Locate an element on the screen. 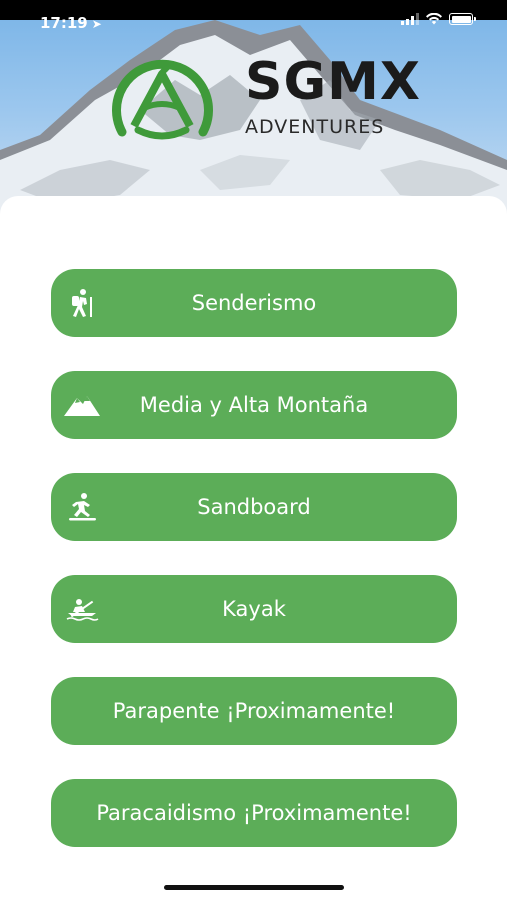  paracaidismo-label: Paracaidismo ¡Proximamente! is located at coordinates (254, 813).